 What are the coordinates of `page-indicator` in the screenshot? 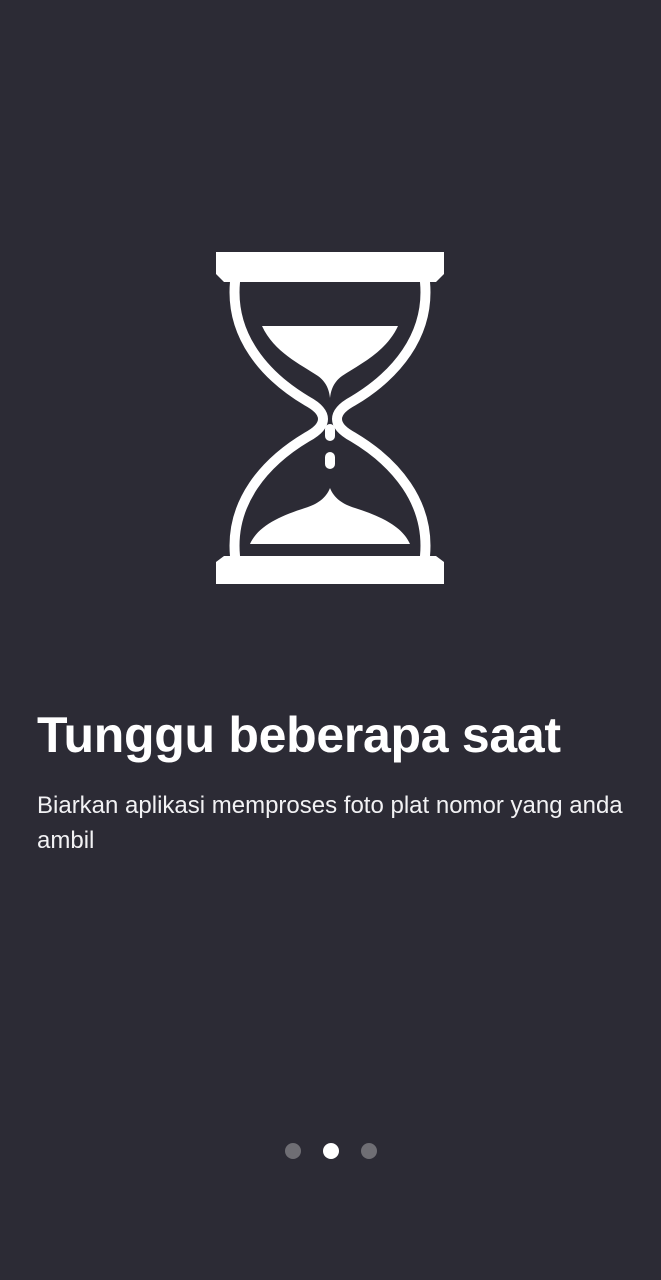 It's located at (330, 1151).